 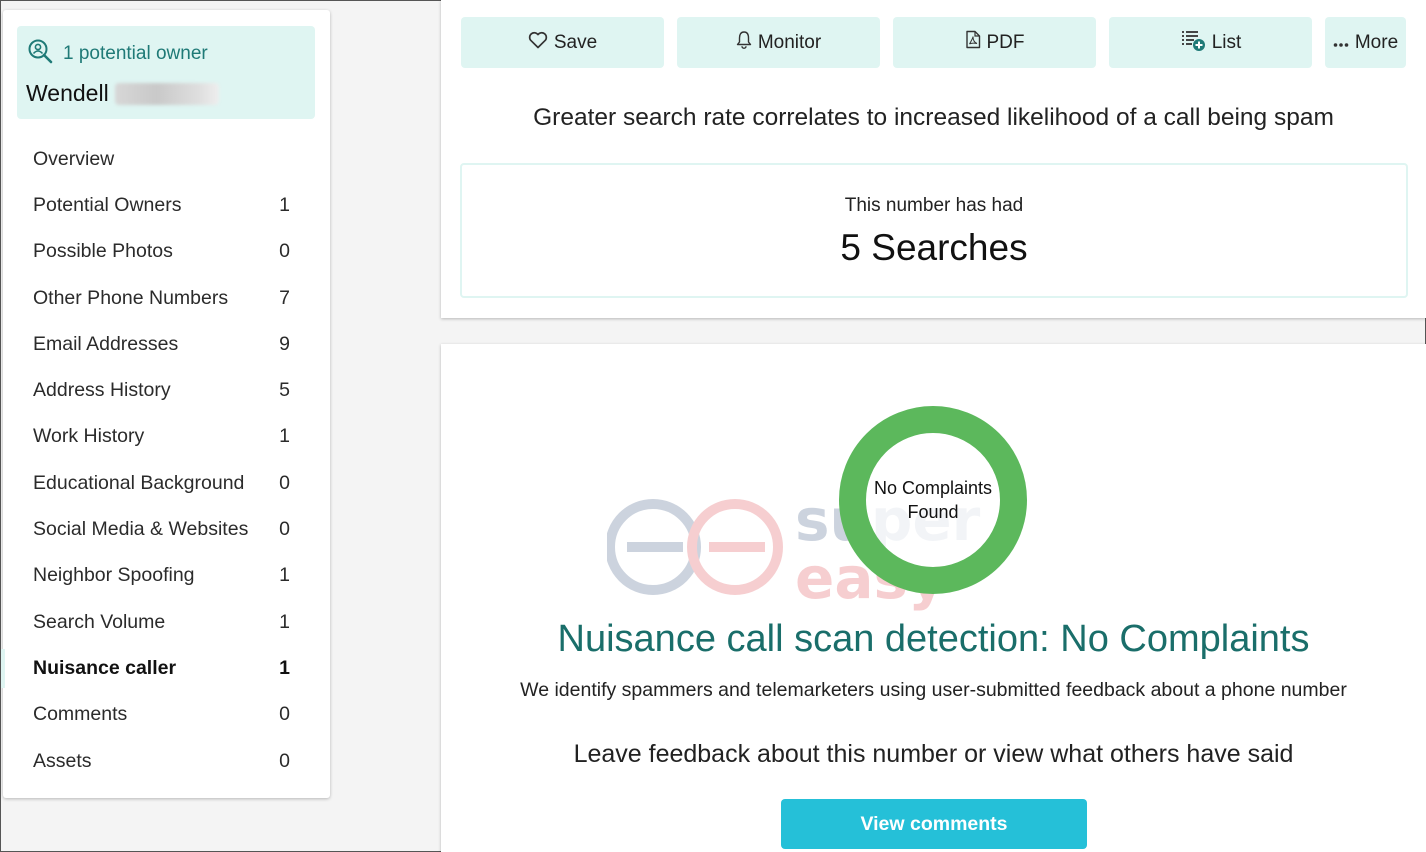 What do you see at coordinates (1193, 43) in the screenshot?
I see `list-add-icon` at bounding box center [1193, 43].